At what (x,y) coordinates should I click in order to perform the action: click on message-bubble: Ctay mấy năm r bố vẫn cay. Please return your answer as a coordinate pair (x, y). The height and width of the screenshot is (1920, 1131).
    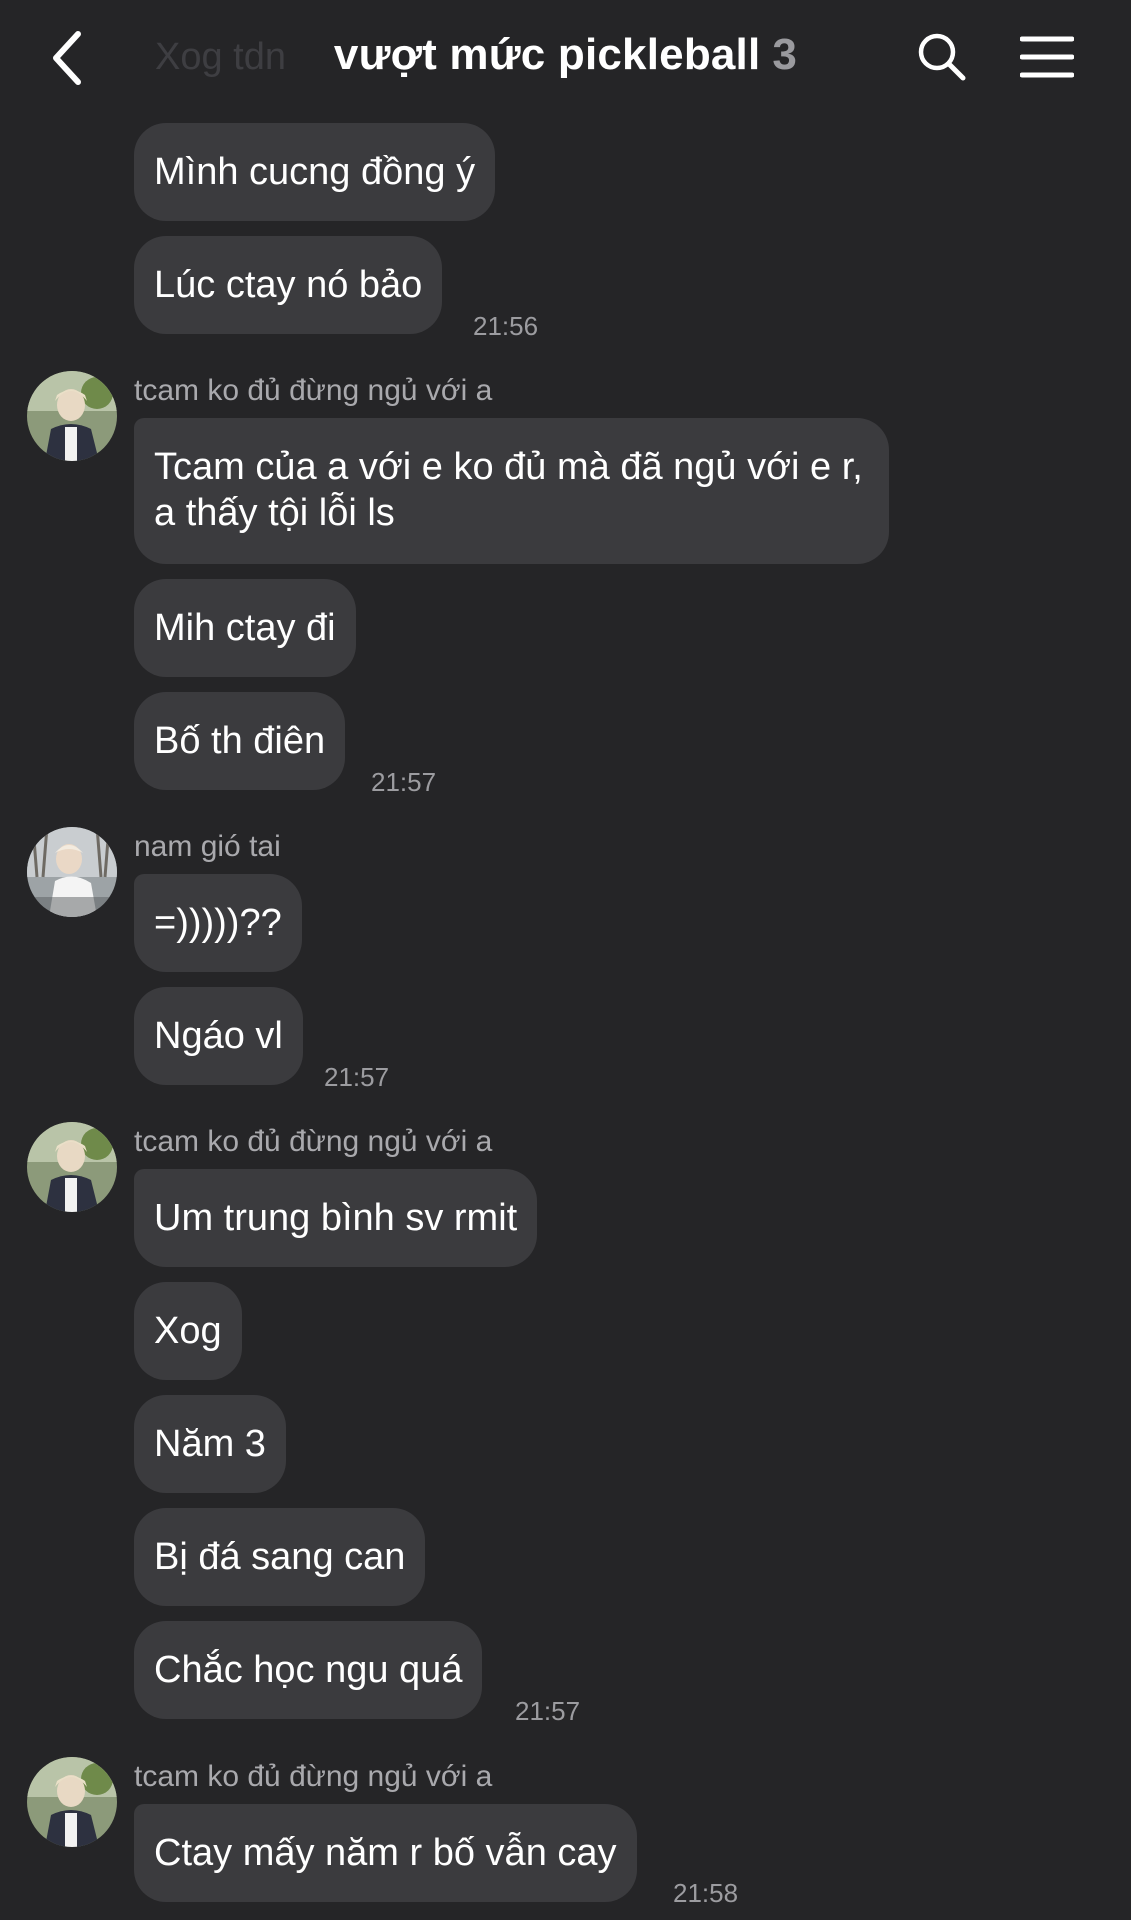
    Looking at the image, I should click on (385, 1853).